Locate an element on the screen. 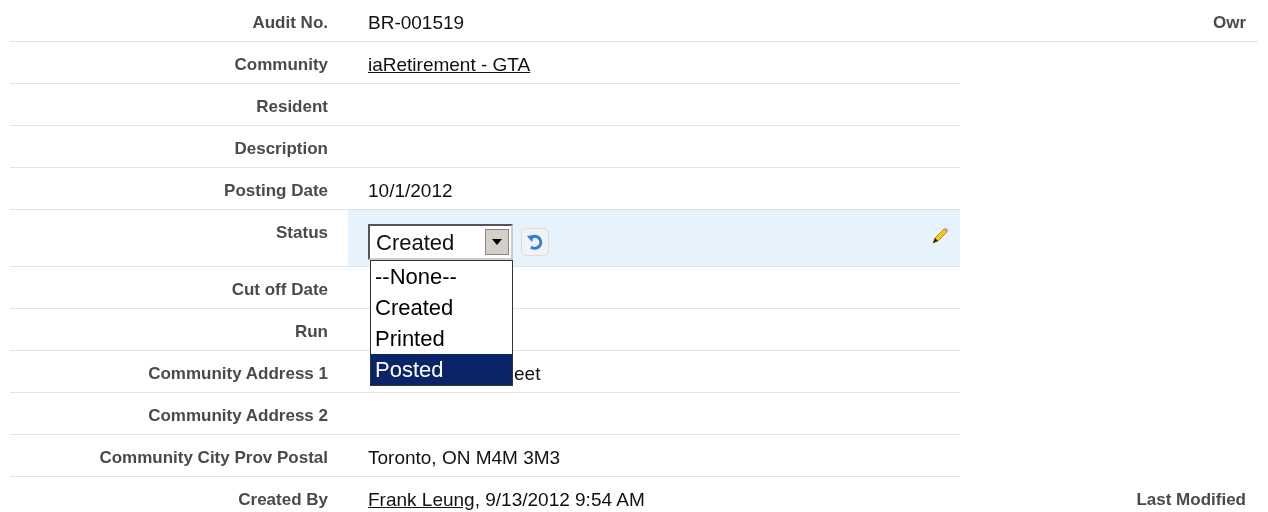  undo-icon is located at coordinates (535, 242).